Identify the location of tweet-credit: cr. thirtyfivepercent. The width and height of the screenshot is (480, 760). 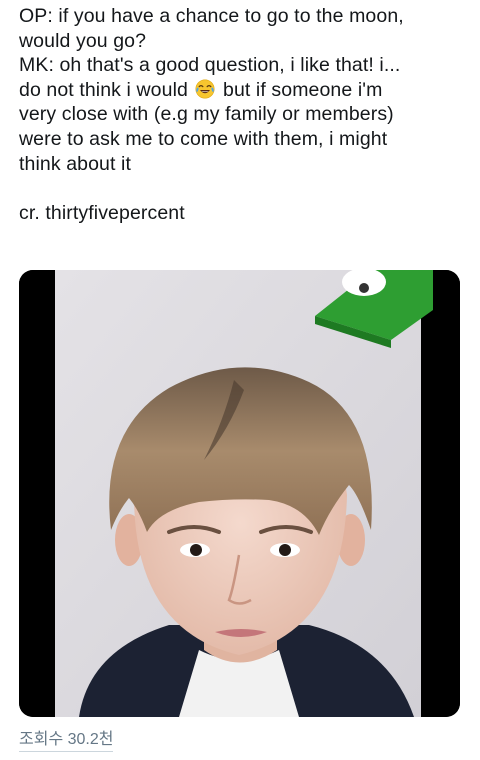
(102, 212).